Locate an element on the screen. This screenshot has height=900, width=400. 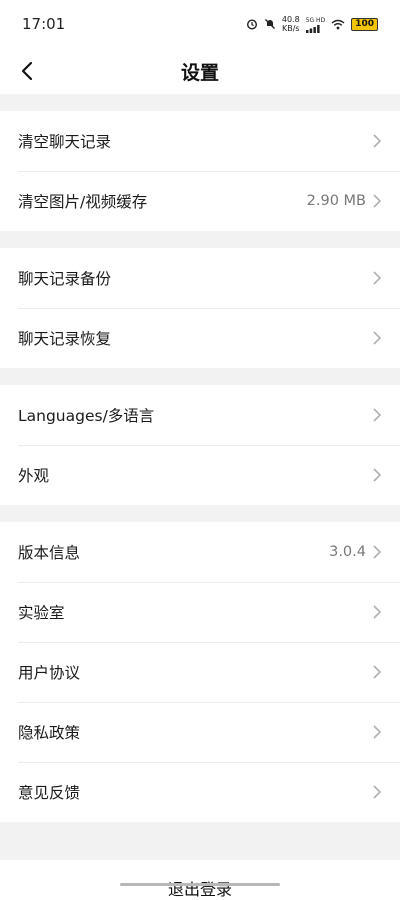
setting-lab: 实验室 is located at coordinates (200, 612).